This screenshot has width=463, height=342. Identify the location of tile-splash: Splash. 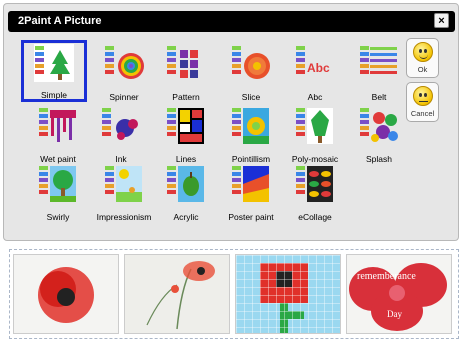
(379, 135).